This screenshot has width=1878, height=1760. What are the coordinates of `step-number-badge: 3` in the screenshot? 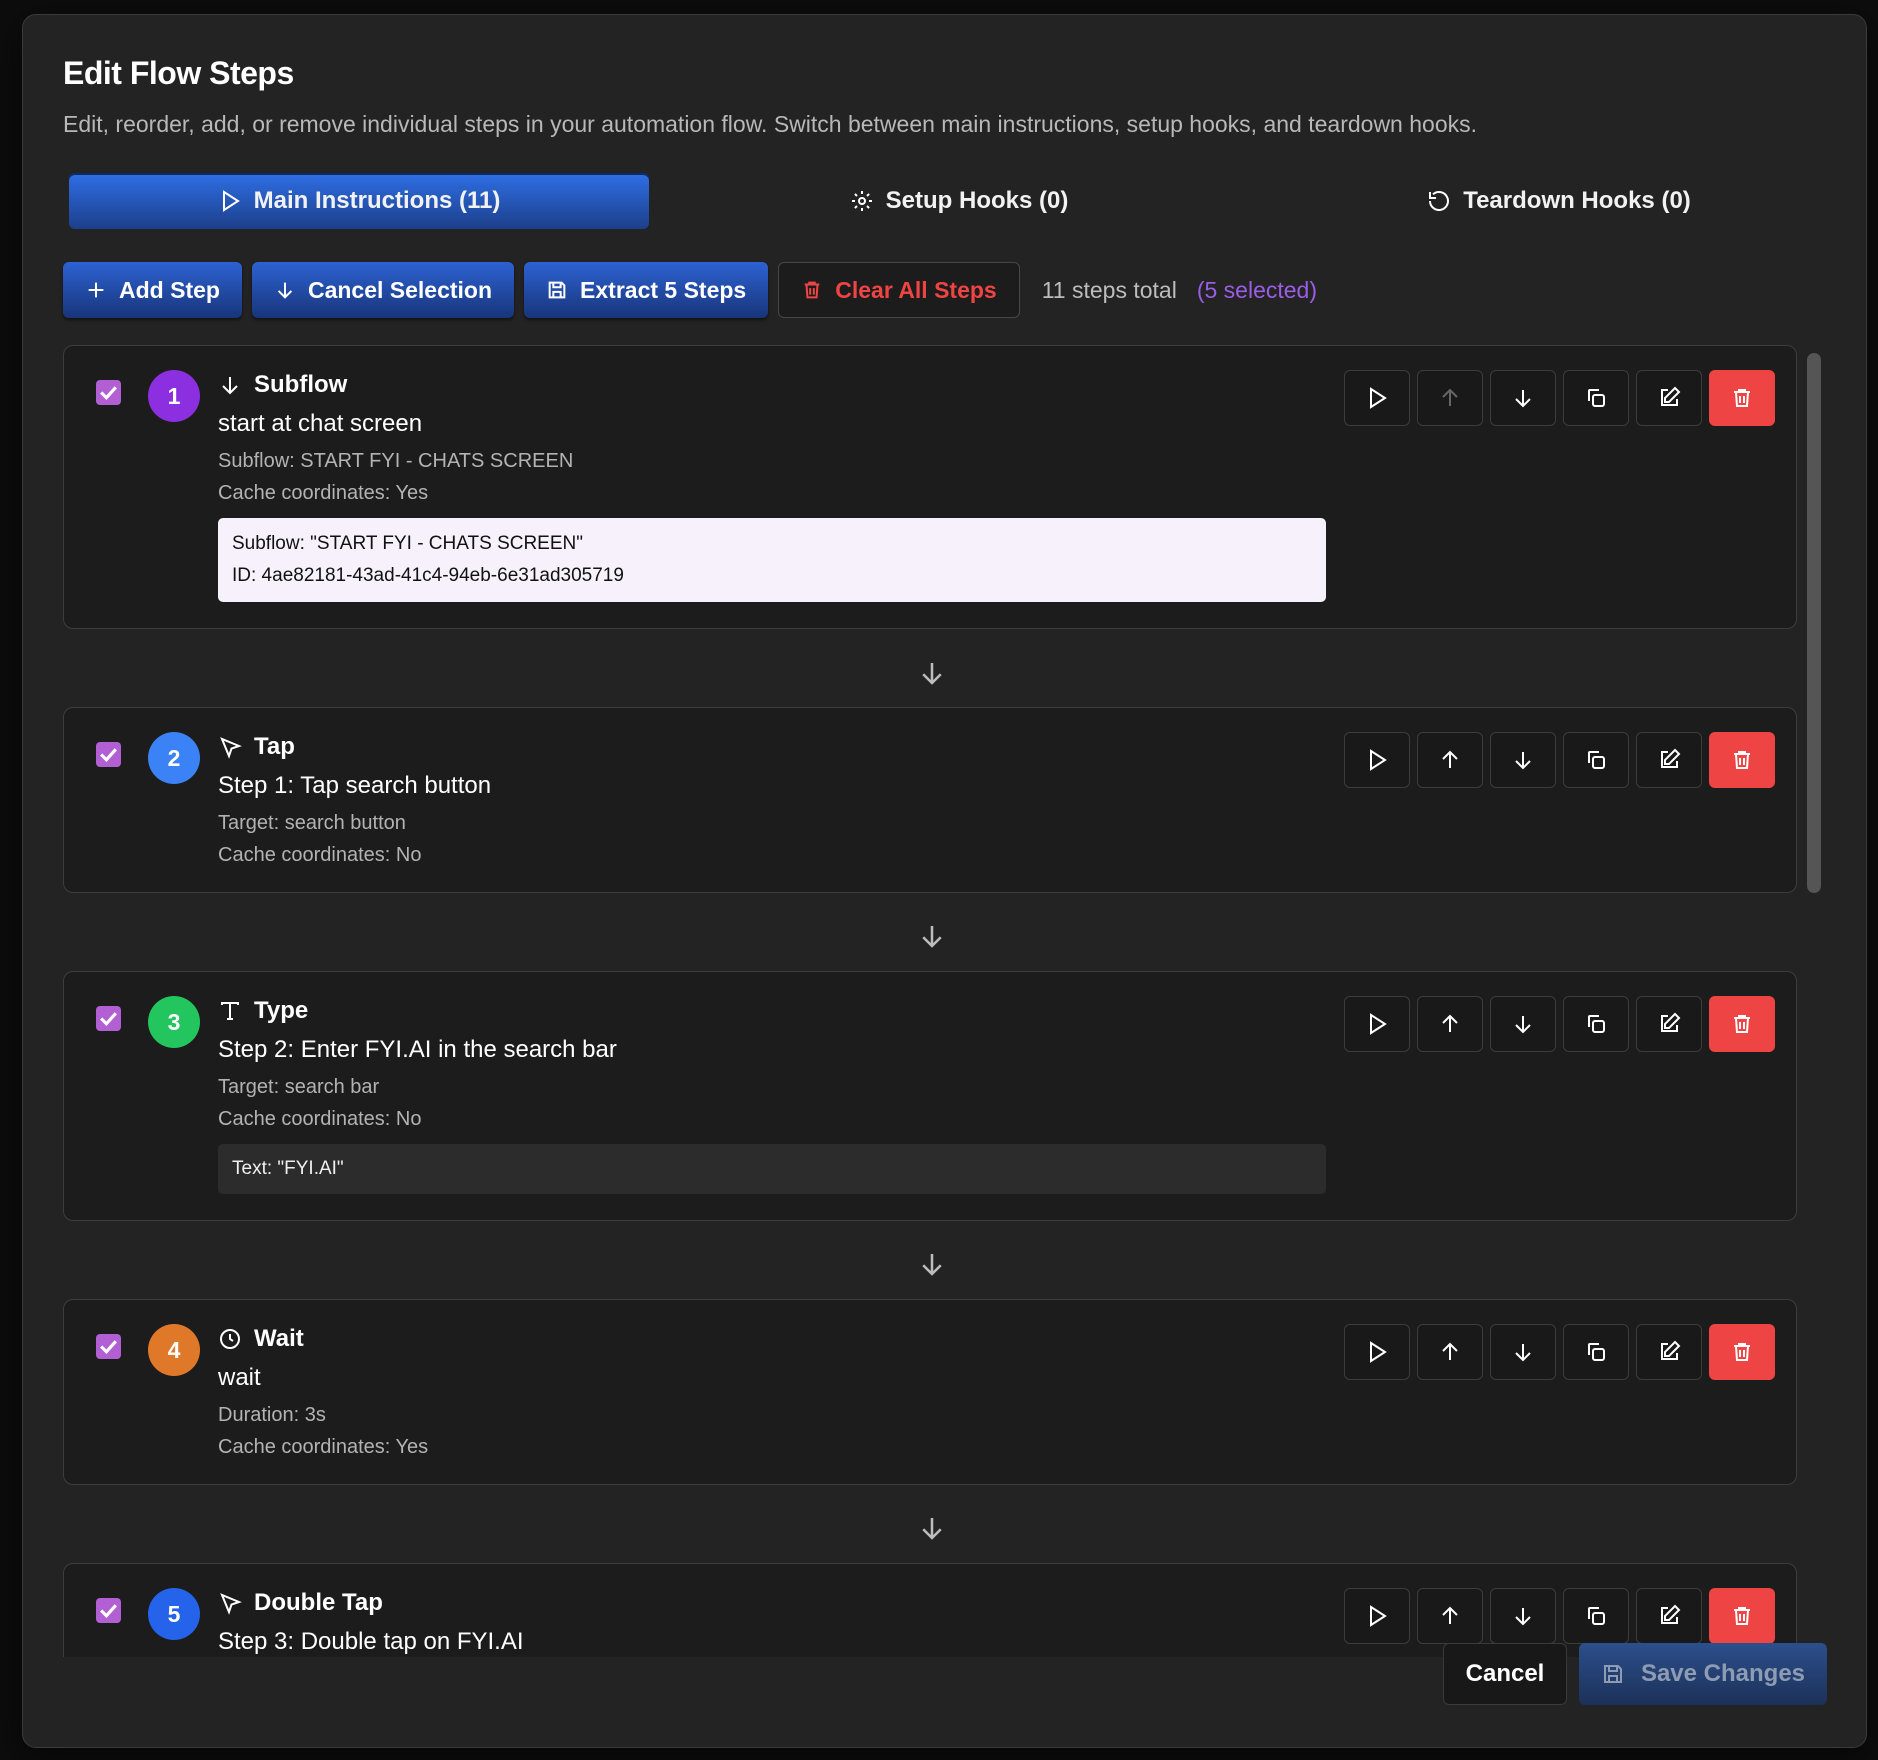 It's located at (174, 1022).